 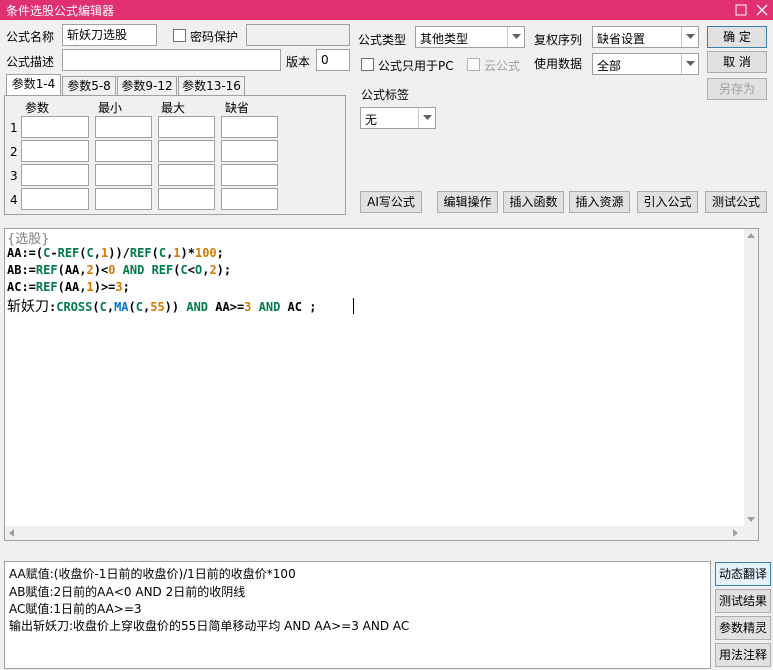 I want to click on use-data-select: 全部, so click(x=645, y=64).